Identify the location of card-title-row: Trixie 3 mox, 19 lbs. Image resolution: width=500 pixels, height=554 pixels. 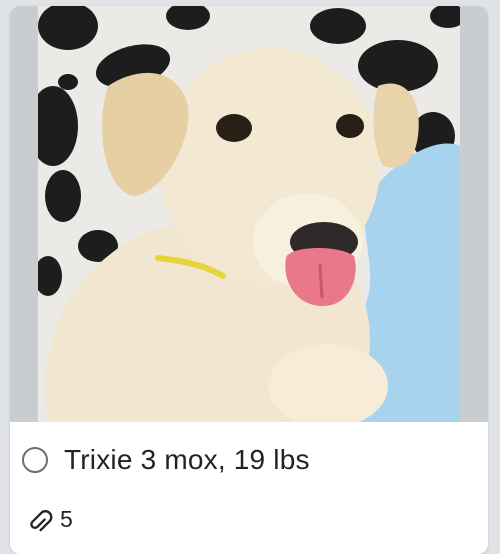
(166, 460).